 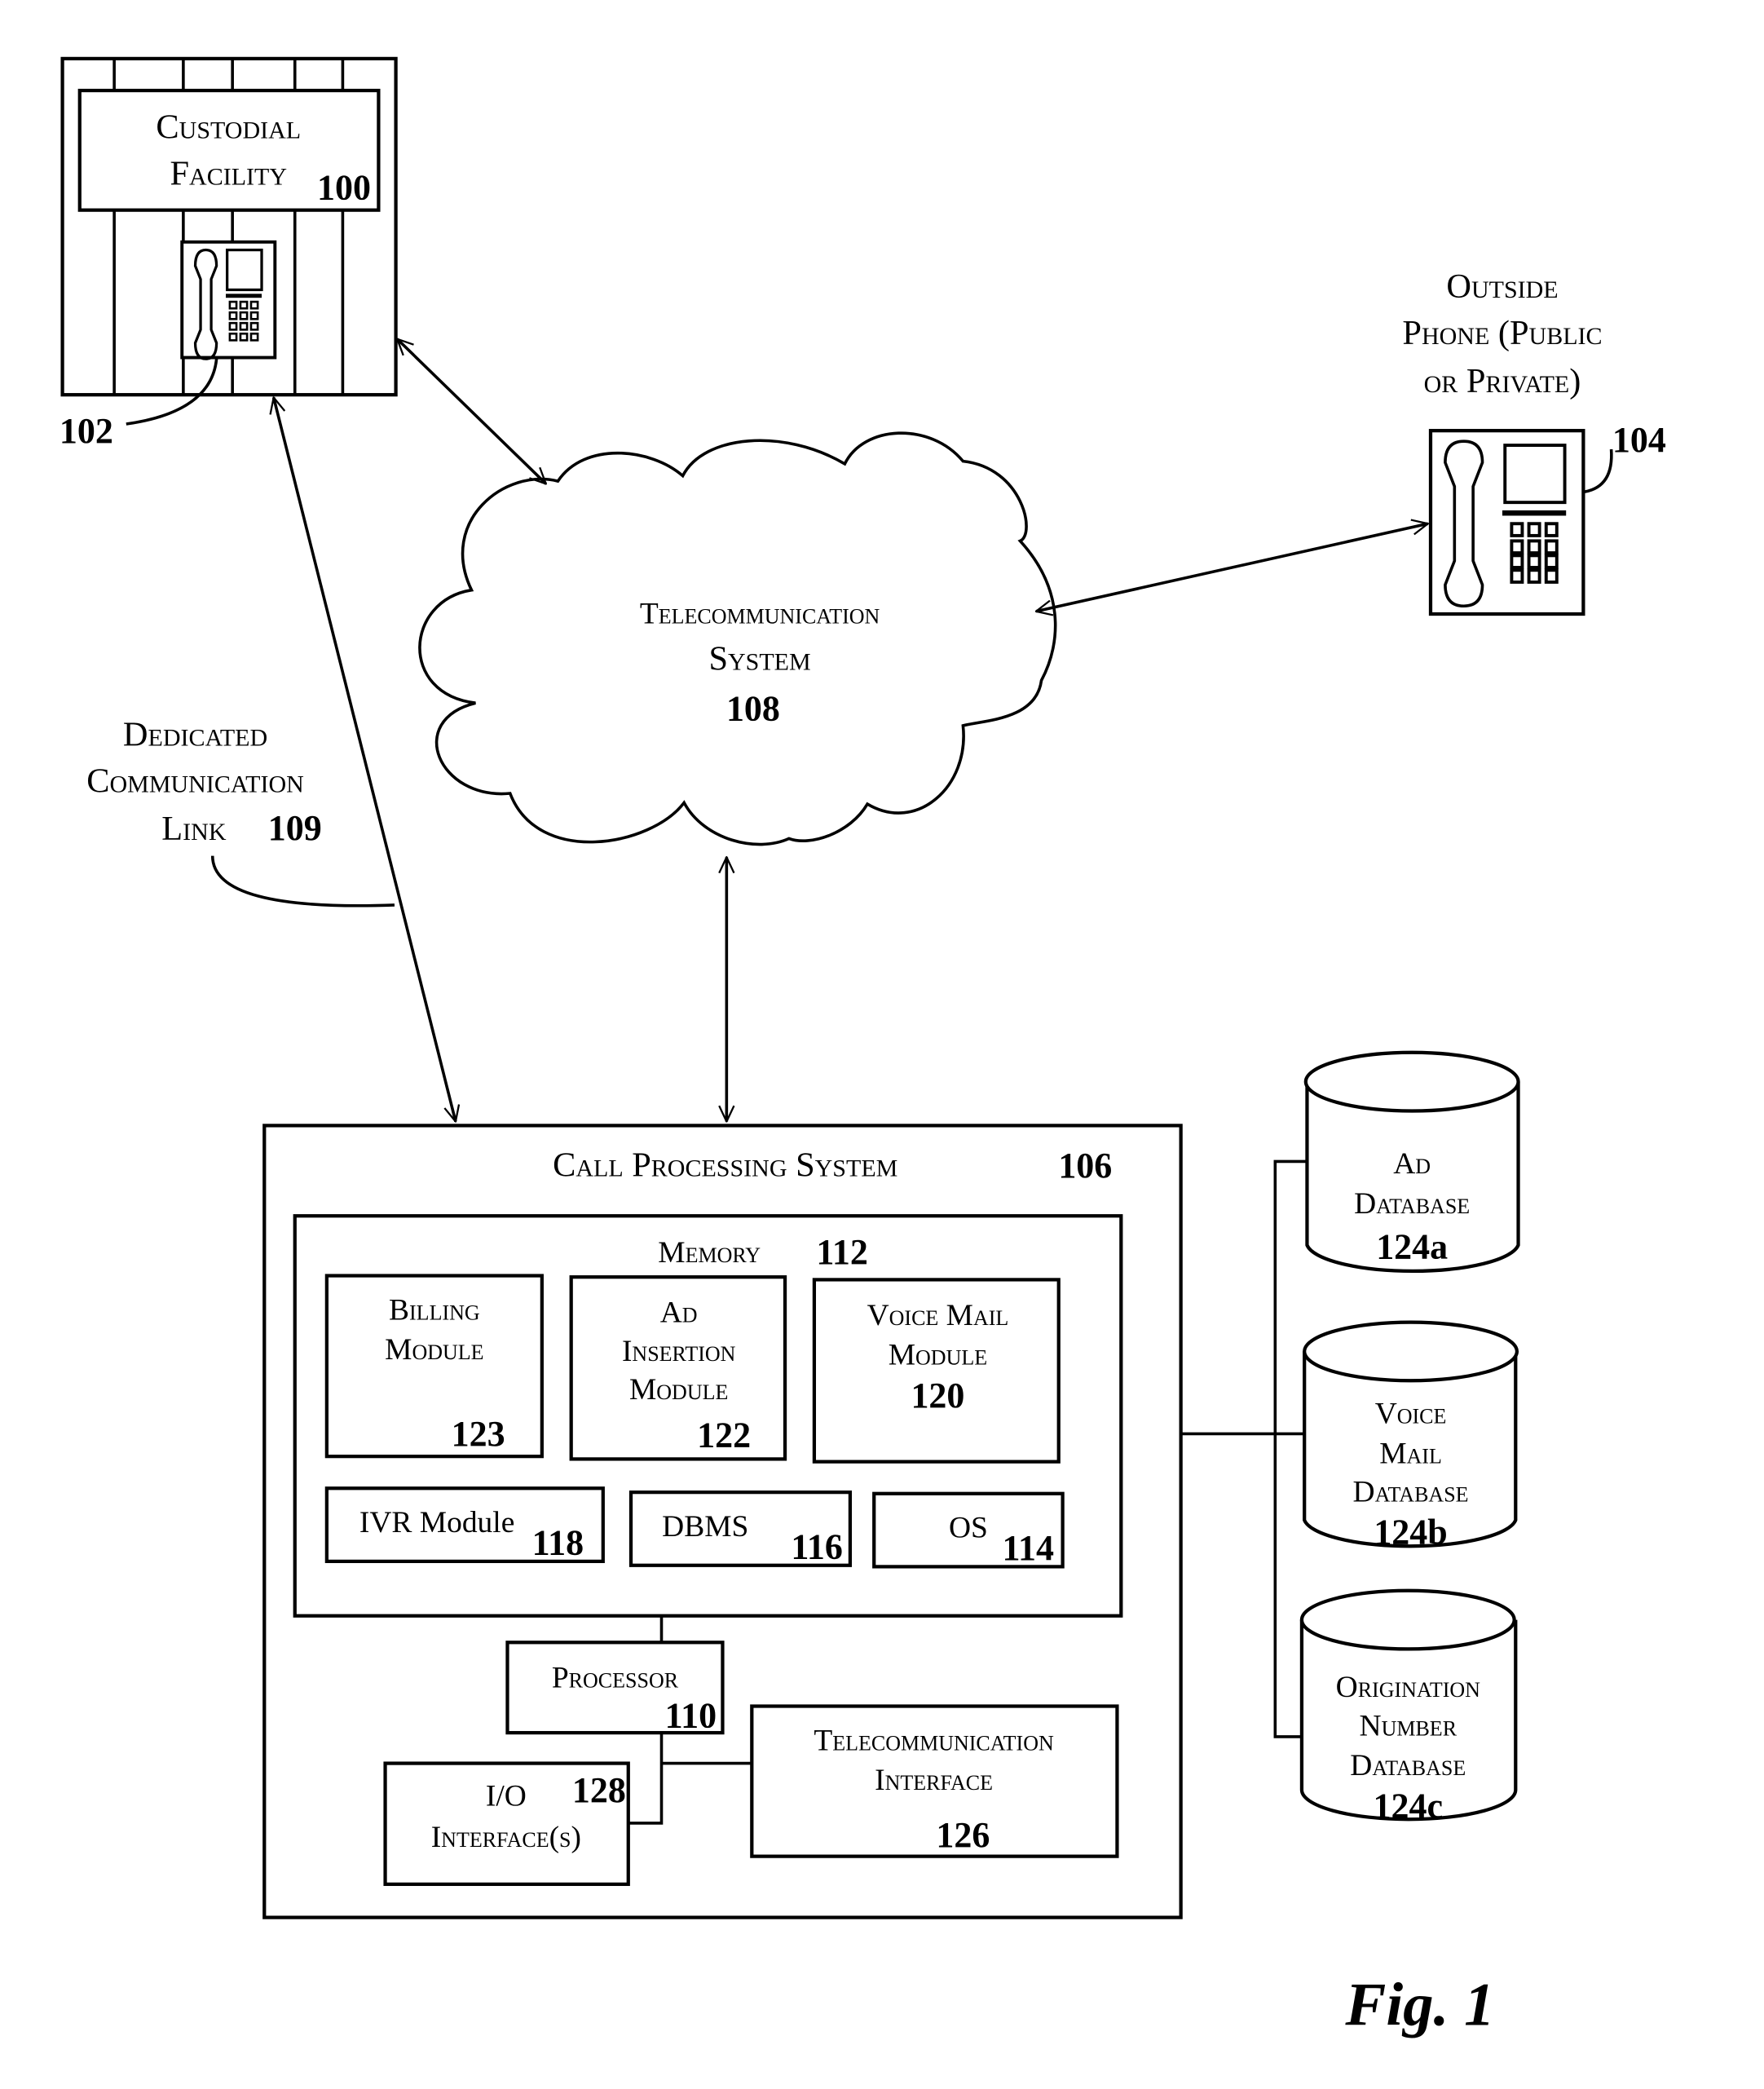 I want to click on io-interfaces-line2: Interface(s), so click(x=506, y=1837).